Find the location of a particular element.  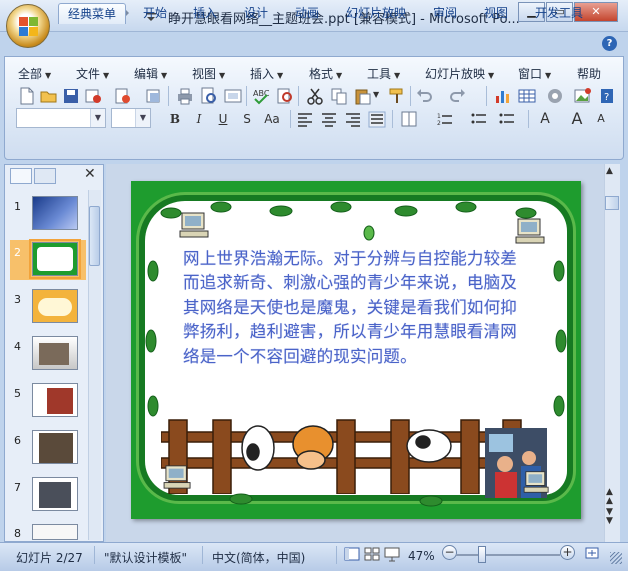

fit-to-window-icon is located at coordinates (592, 553).